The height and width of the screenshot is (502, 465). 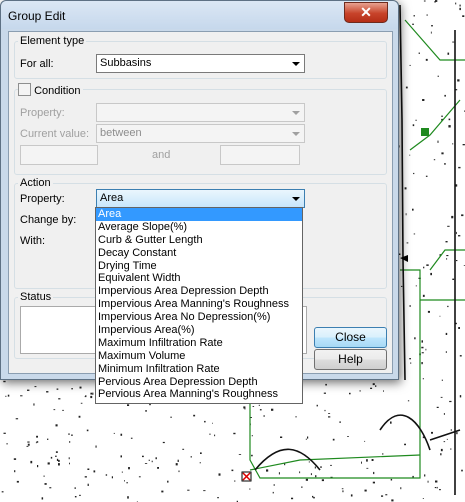 I want to click on dropdown-option: Impervious Area Depression Depth, so click(x=199, y=291).